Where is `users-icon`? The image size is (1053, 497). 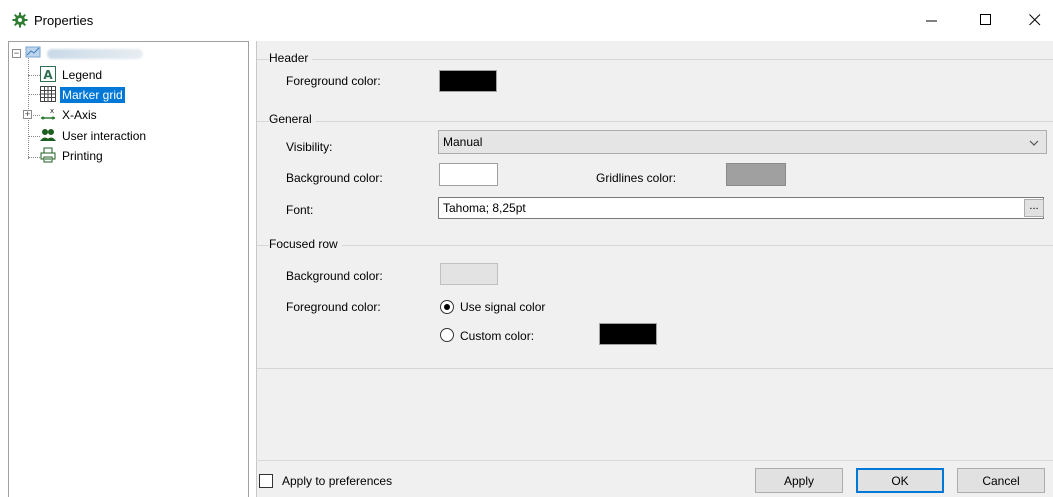 users-icon is located at coordinates (48, 136).